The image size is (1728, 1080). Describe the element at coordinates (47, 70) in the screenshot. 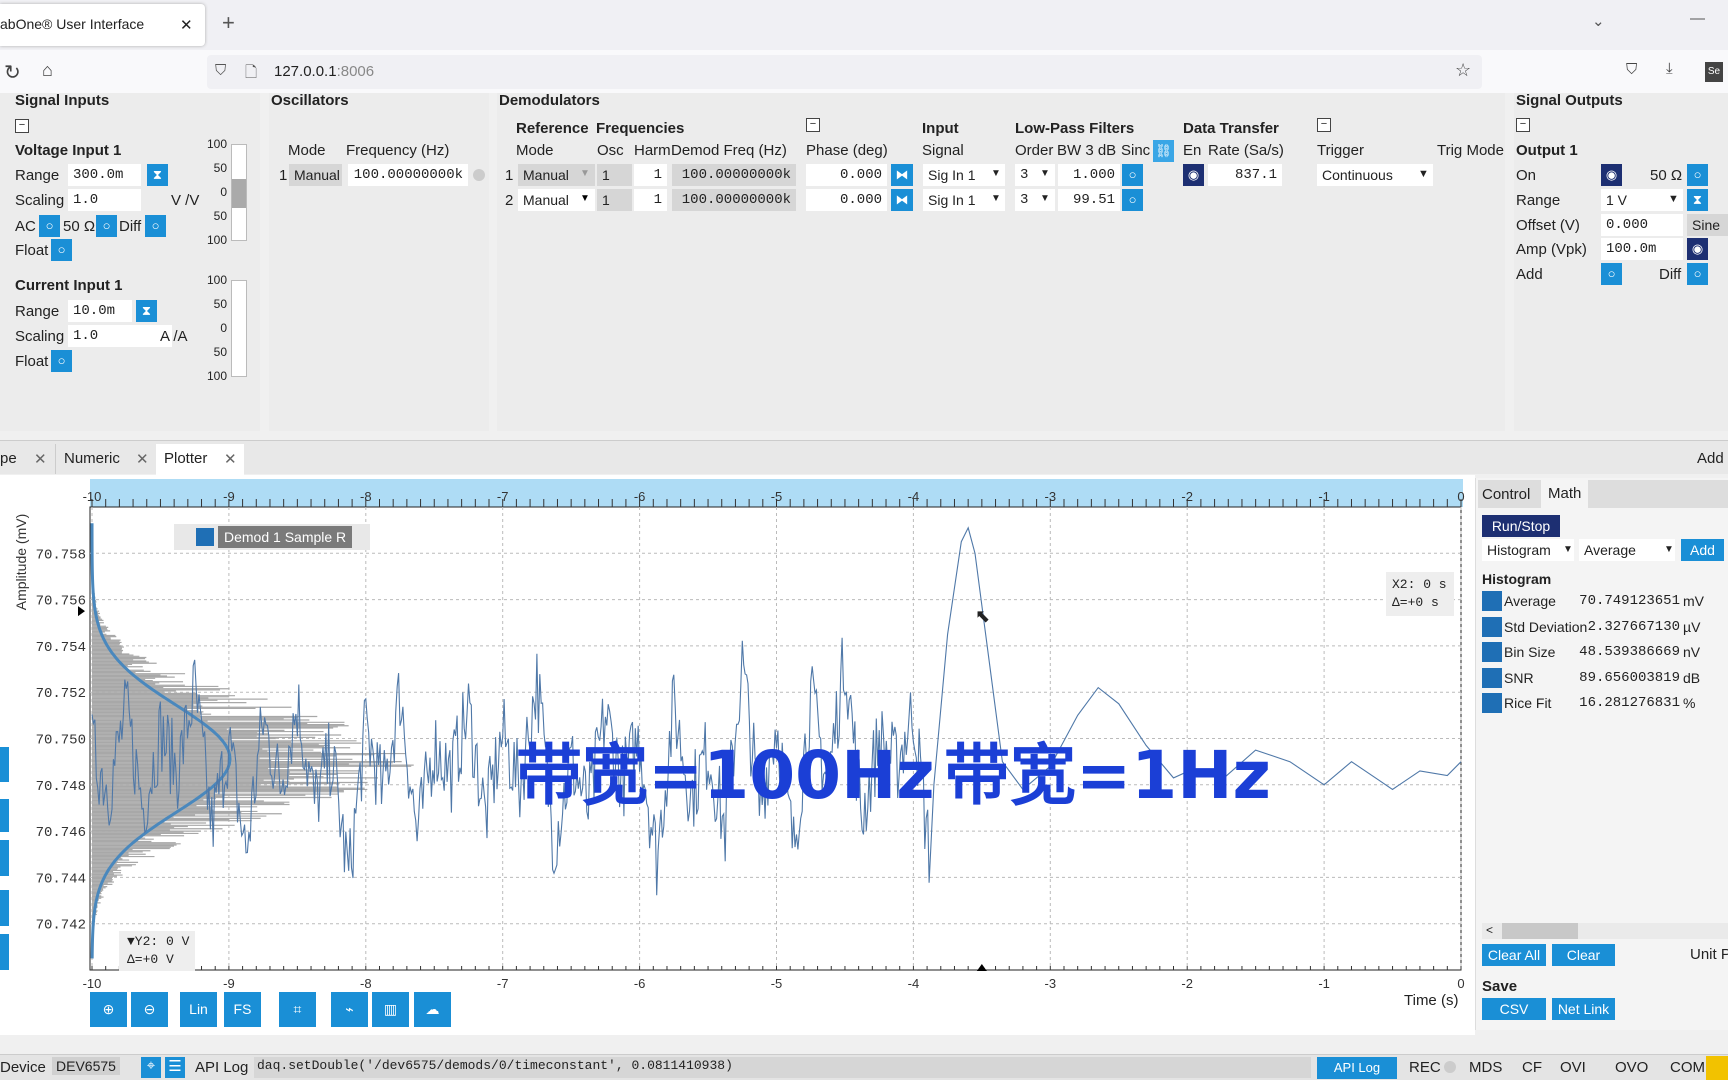

I see `home-icon: ⌂` at that location.